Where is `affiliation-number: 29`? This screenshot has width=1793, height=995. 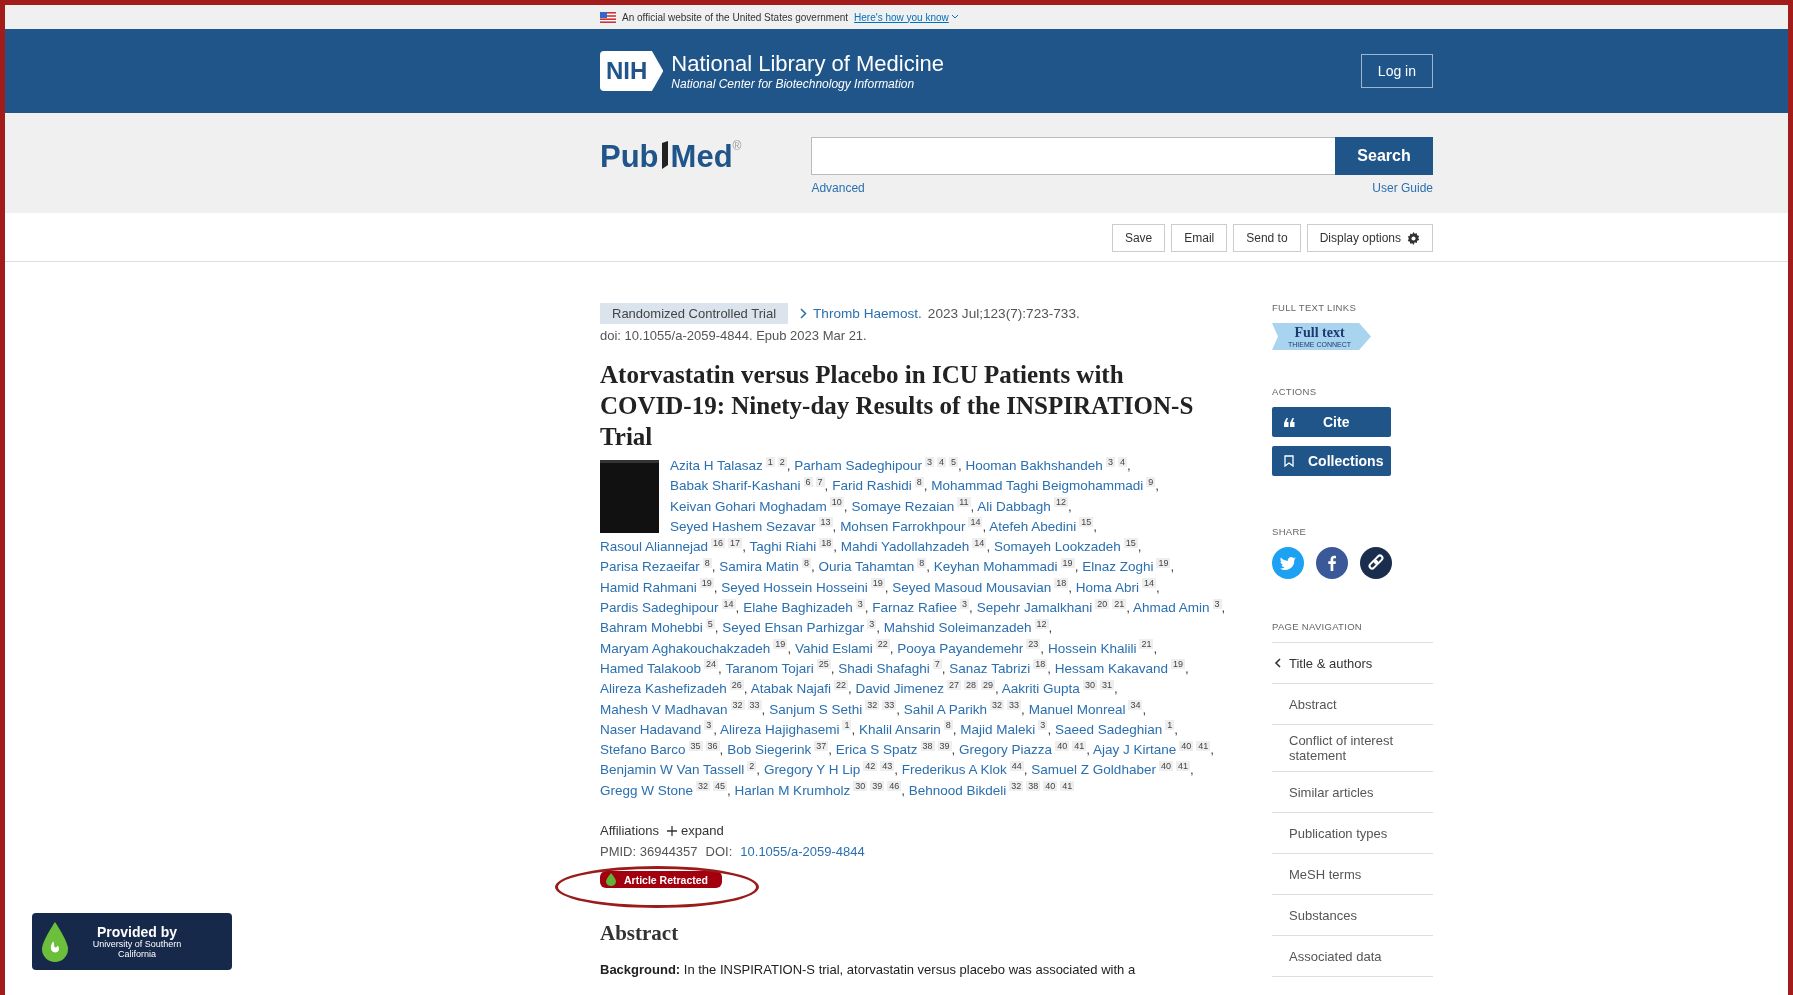
affiliation-number: 29 is located at coordinates (988, 684).